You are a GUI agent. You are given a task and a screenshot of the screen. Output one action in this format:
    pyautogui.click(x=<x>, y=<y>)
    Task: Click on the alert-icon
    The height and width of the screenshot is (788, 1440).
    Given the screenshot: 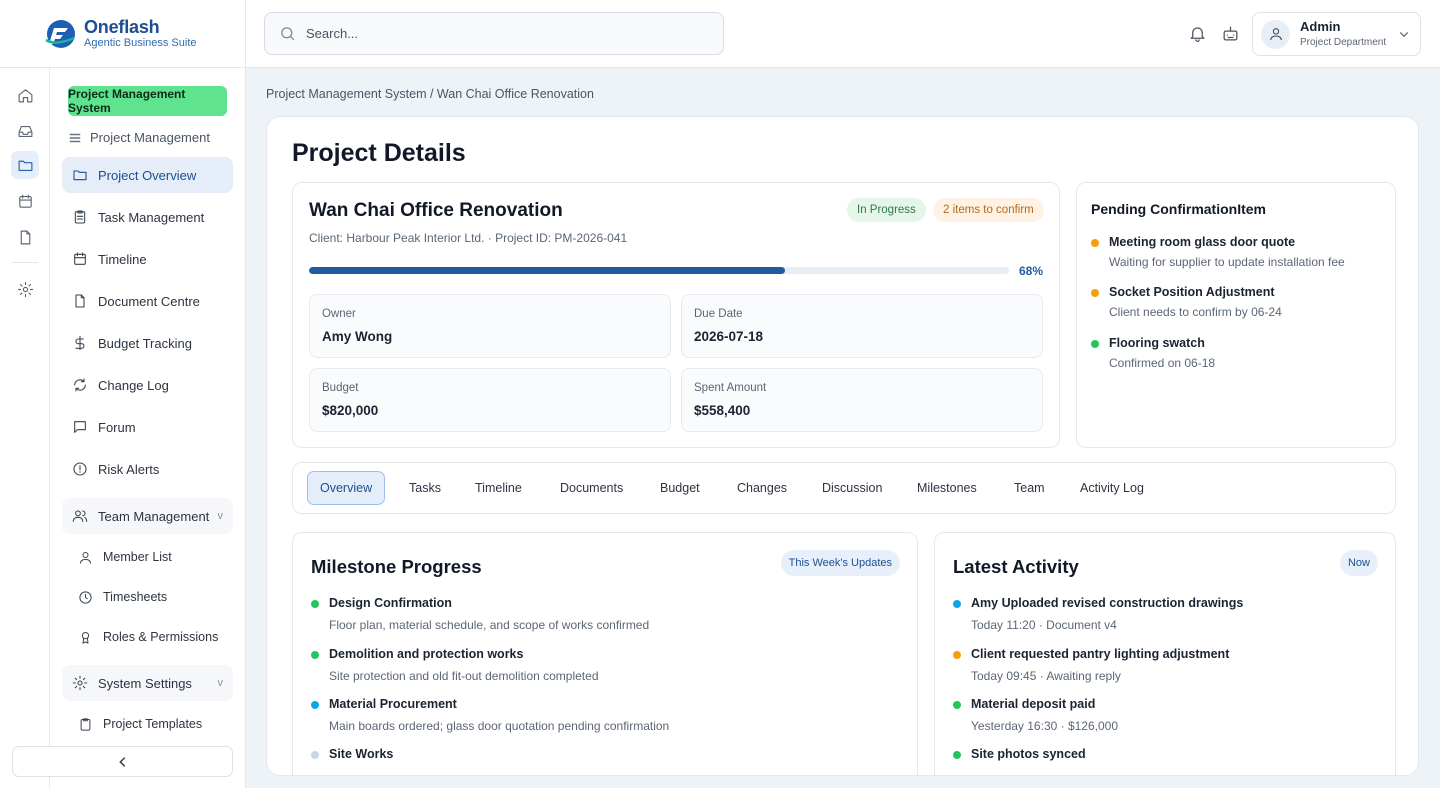 What is the action you would take?
    pyautogui.click(x=80, y=469)
    